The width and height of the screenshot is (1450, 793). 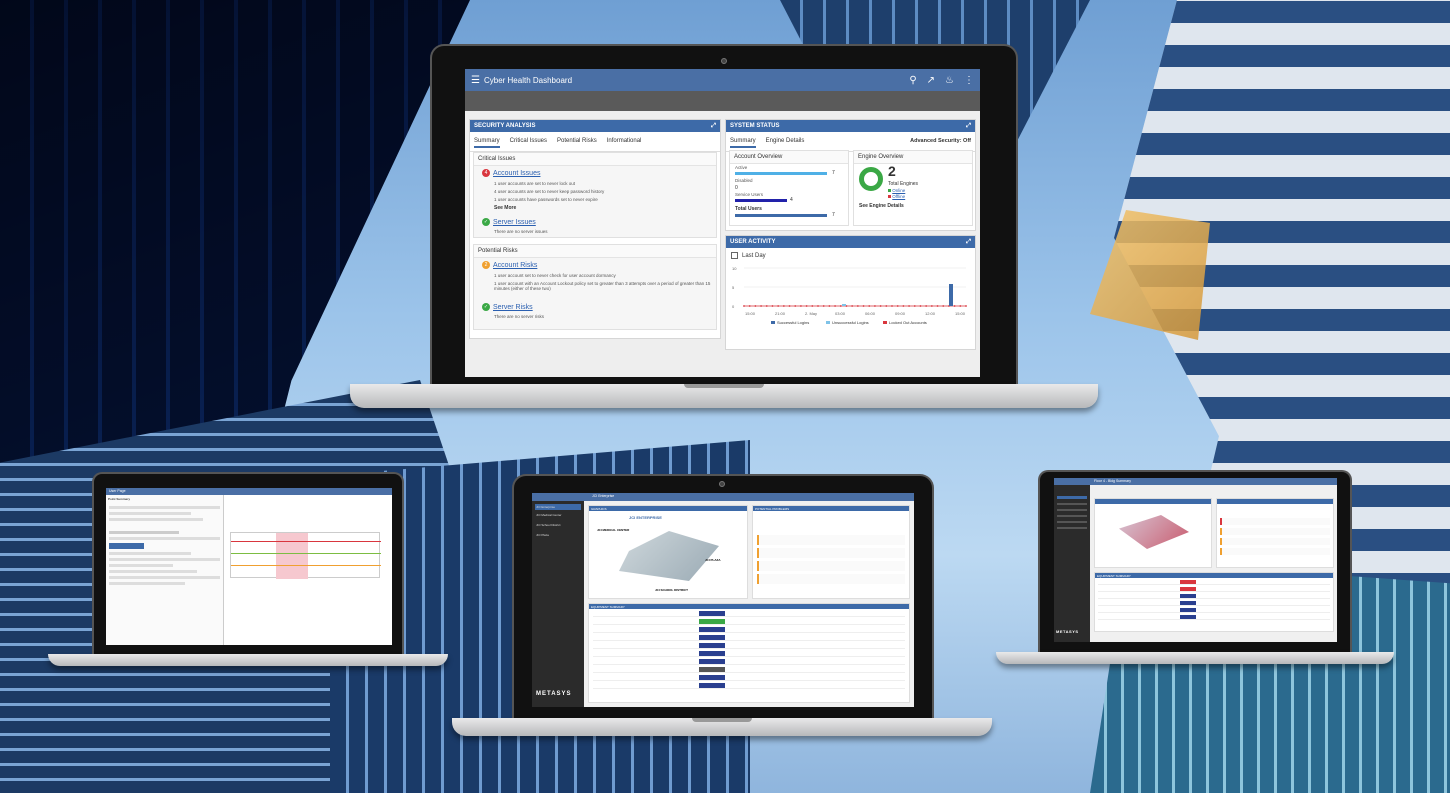 What do you see at coordinates (528, 143) in the screenshot?
I see `tab-critical-issues: Critical Issues` at bounding box center [528, 143].